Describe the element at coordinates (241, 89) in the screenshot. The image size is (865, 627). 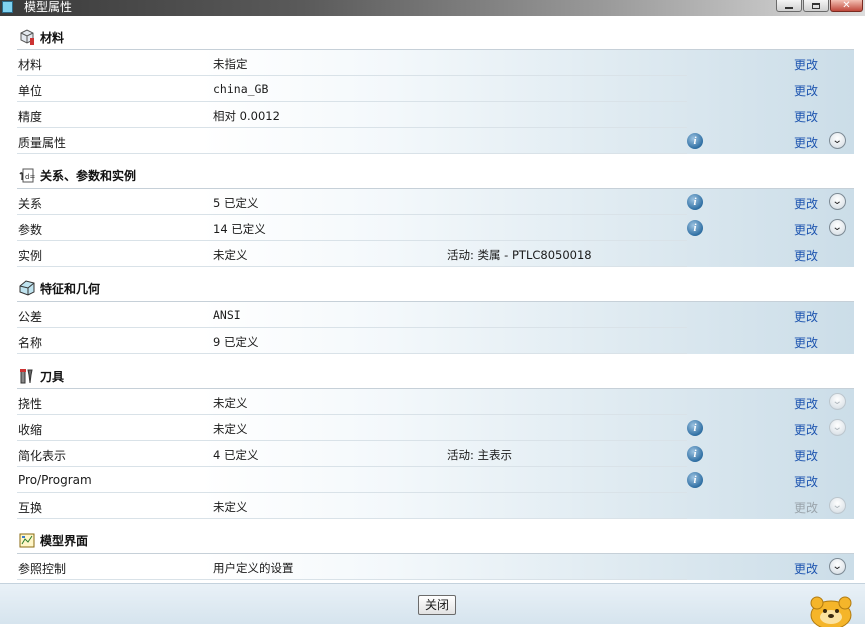
I see `property-value: china_GB` at that location.